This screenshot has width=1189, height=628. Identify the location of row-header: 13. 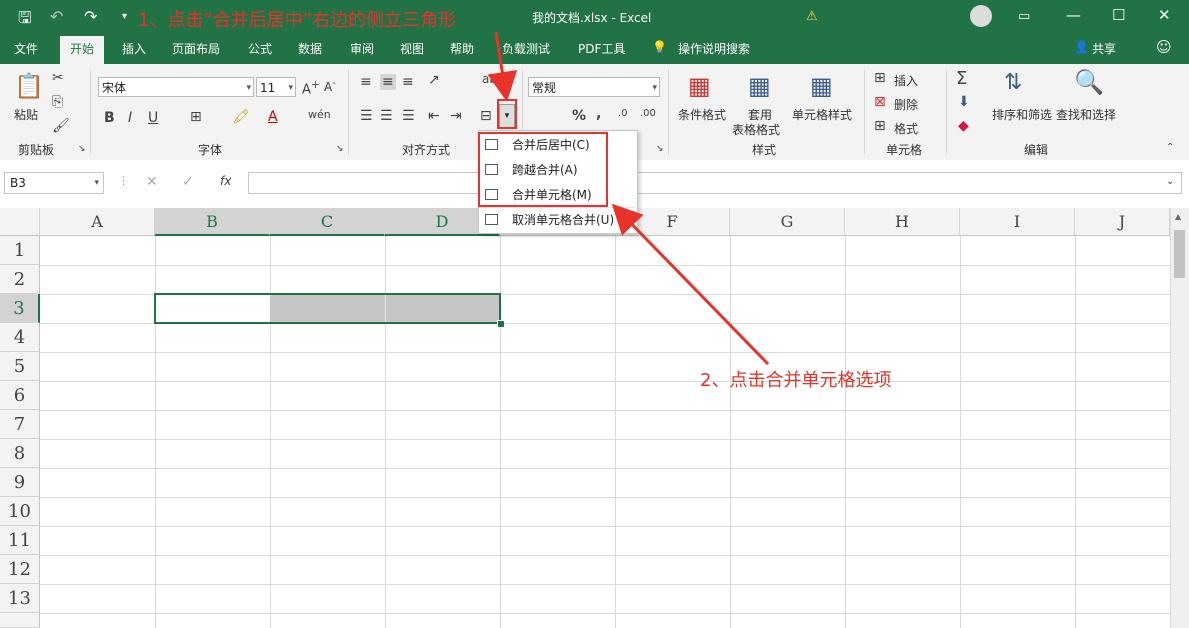
(20, 598).